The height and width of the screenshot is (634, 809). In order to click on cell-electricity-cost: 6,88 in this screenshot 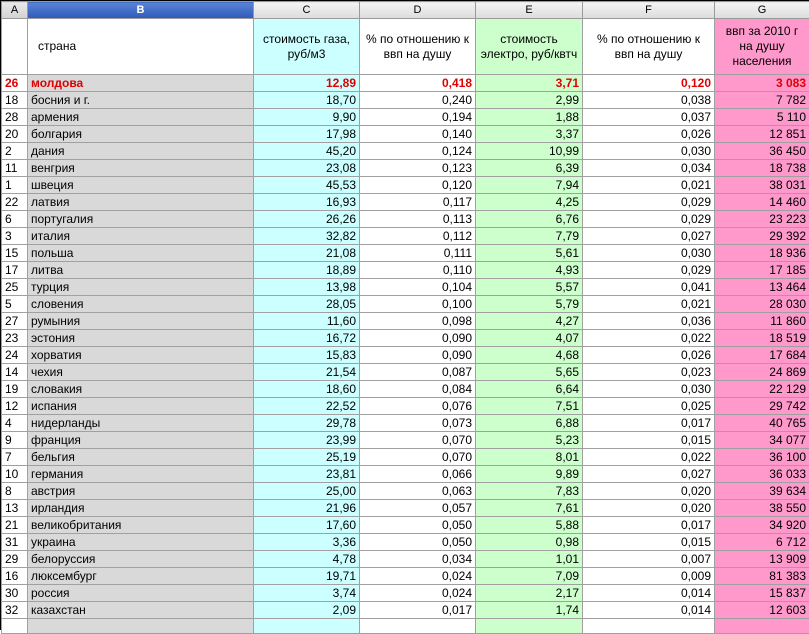, I will do `click(529, 423)`.